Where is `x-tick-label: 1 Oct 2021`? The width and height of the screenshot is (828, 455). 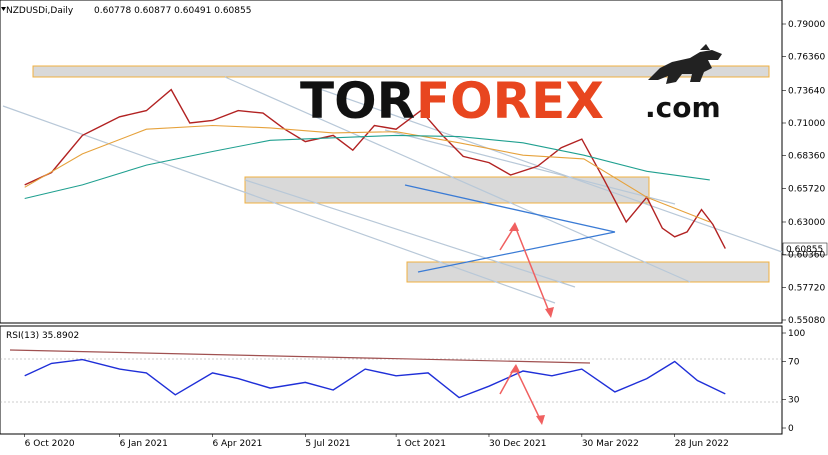
x-tick-label: 1 Oct 2021 is located at coordinates (421, 444).